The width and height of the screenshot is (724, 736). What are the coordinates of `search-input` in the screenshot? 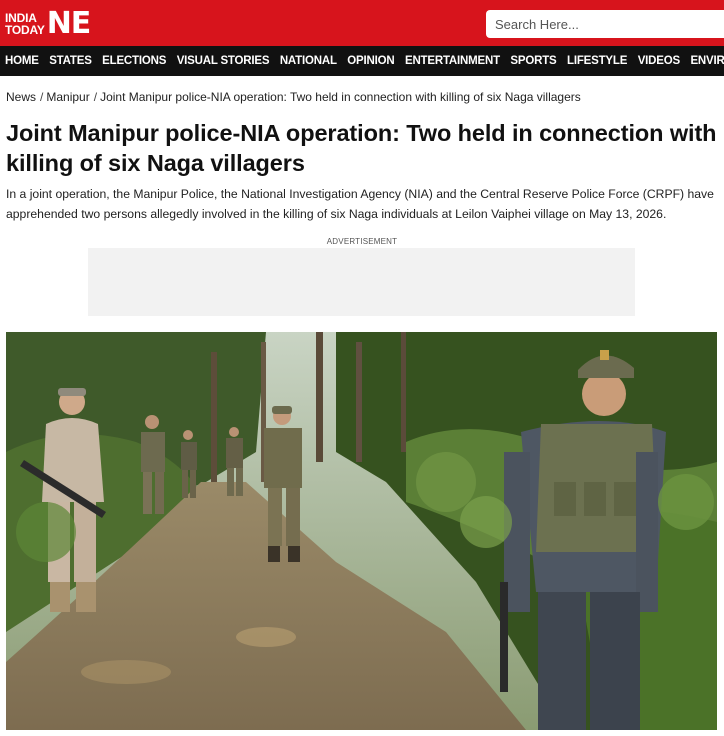 It's located at (605, 24).